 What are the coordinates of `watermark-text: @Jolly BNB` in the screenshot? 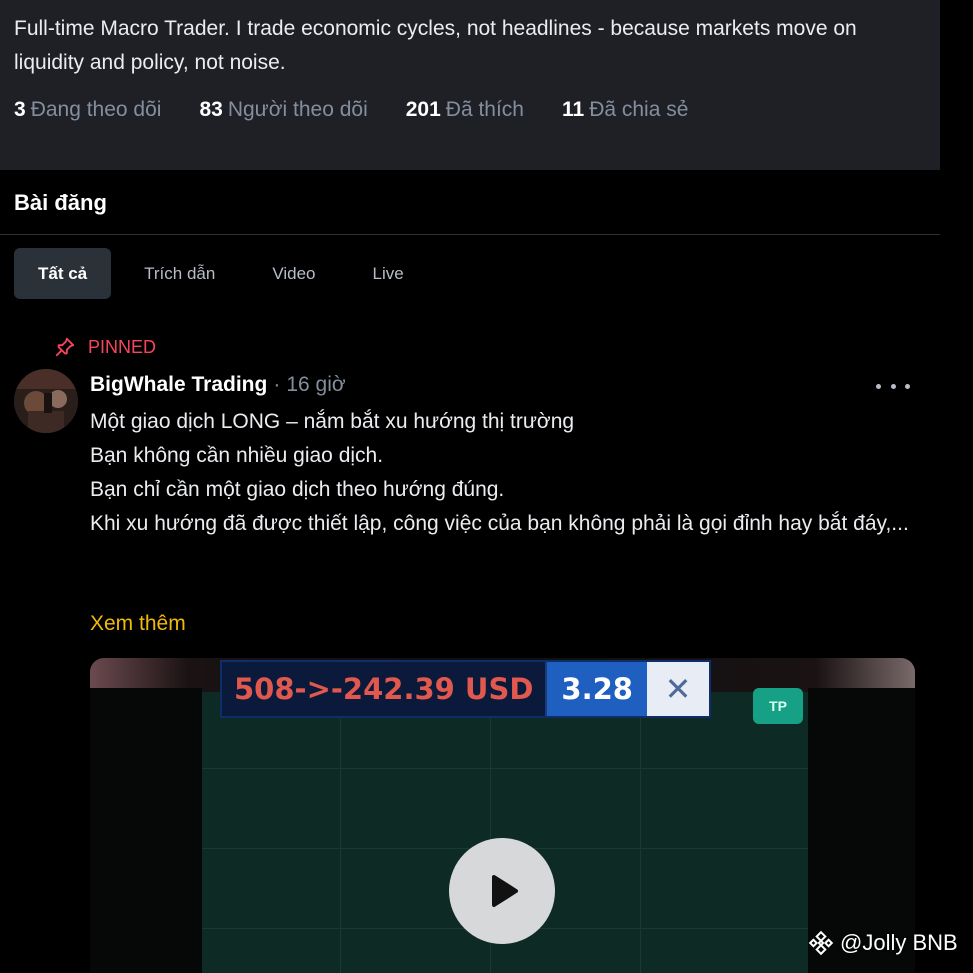 It's located at (899, 942).